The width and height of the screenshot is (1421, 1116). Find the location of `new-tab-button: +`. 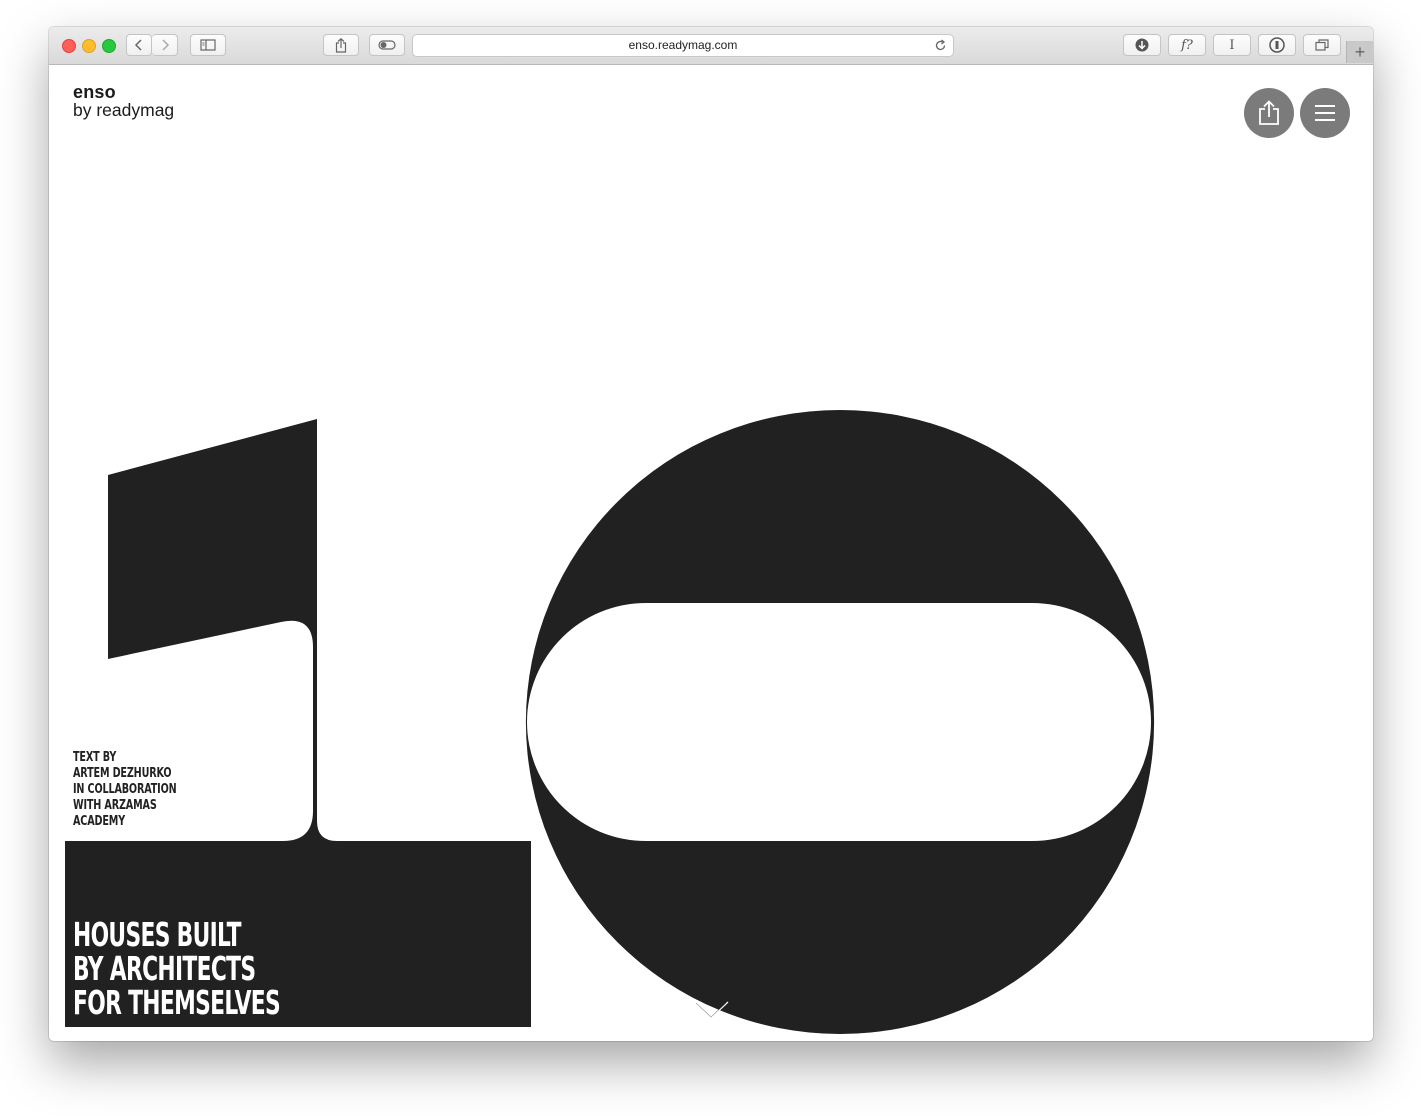

new-tab-button: + is located at coordinates (1359, 52).